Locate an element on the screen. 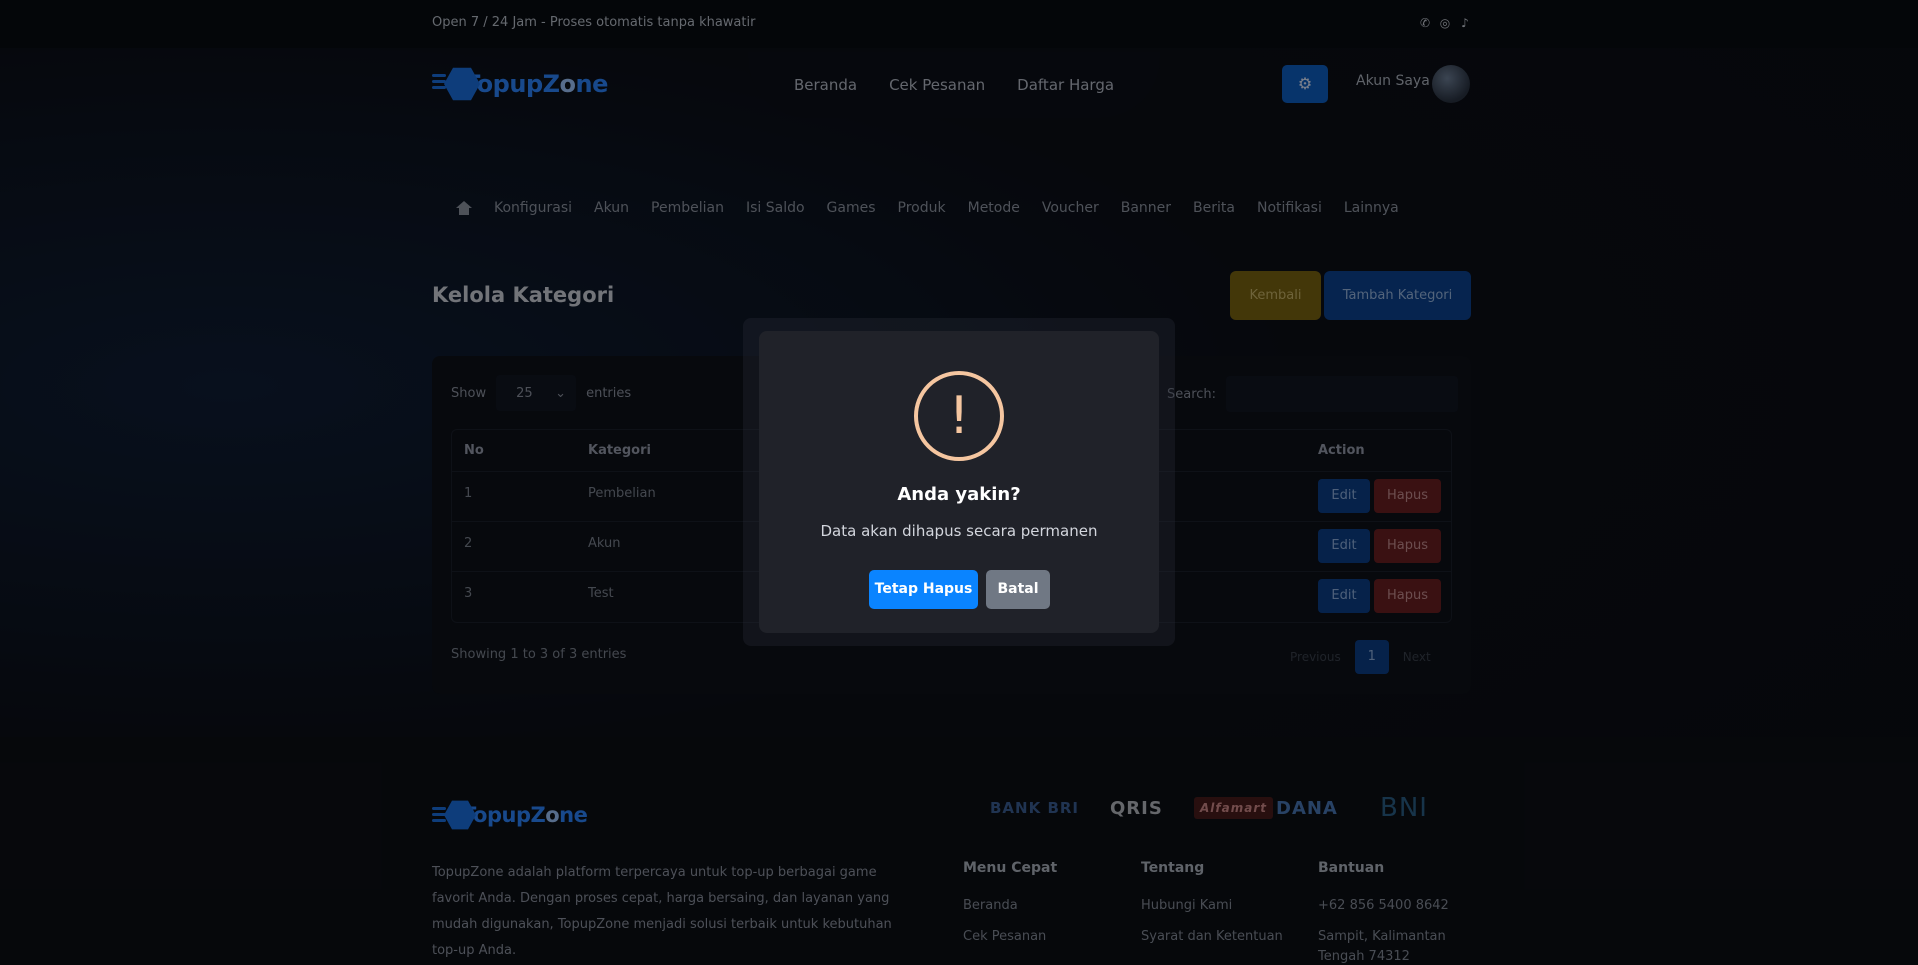 The width and height of the screenshot is (1918, 965). dialog-title: Anda yakin? is located at coordinates (959, 494).